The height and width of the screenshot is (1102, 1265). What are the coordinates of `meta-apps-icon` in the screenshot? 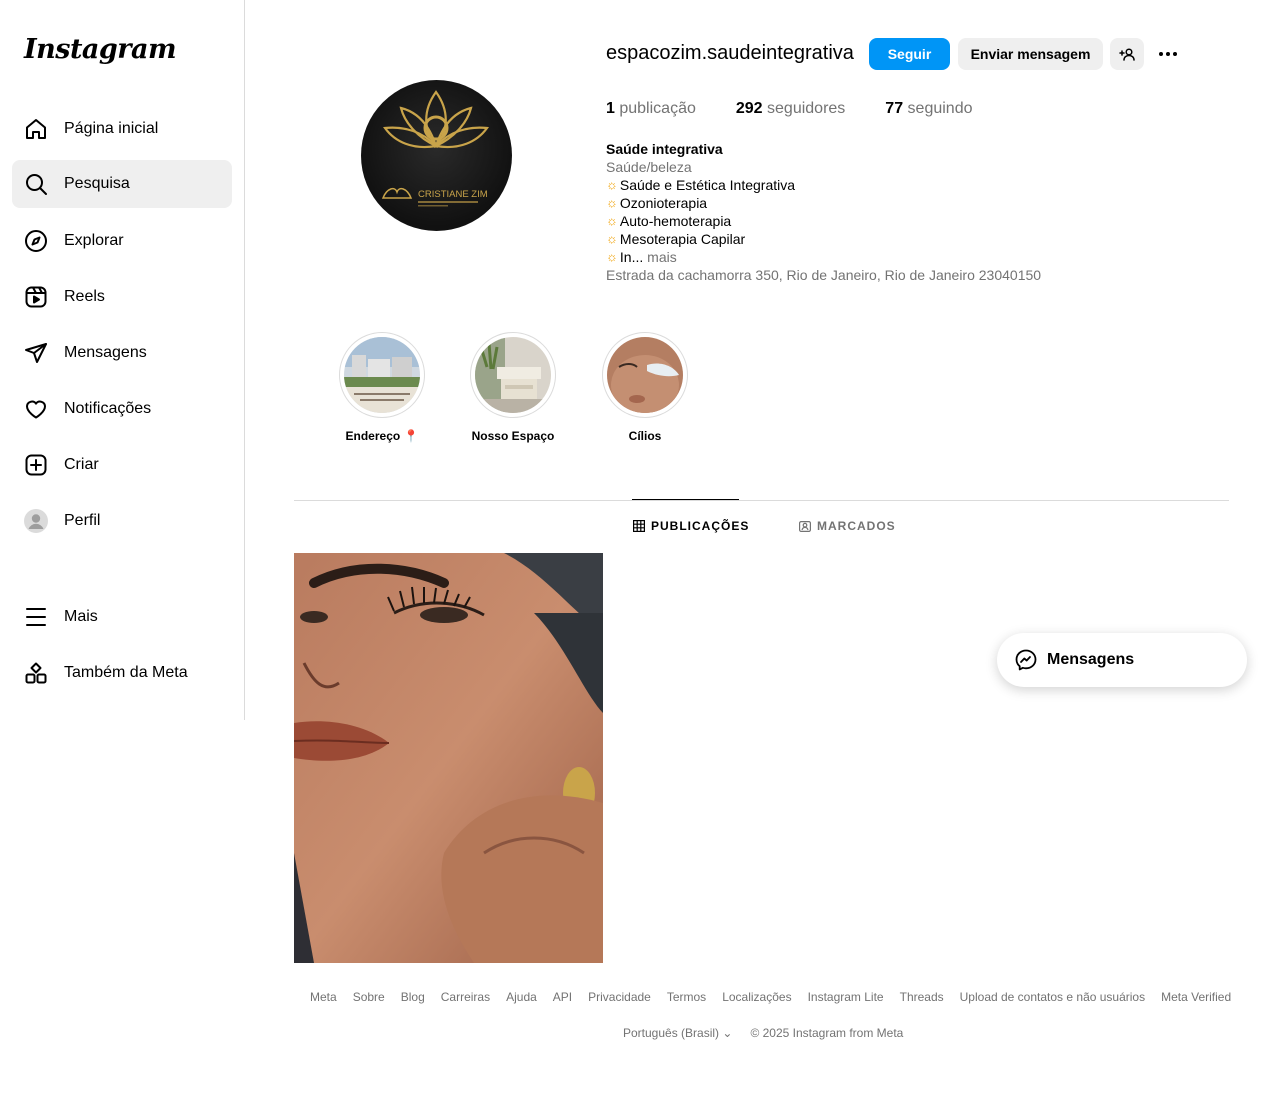 It's located at (36, 673).